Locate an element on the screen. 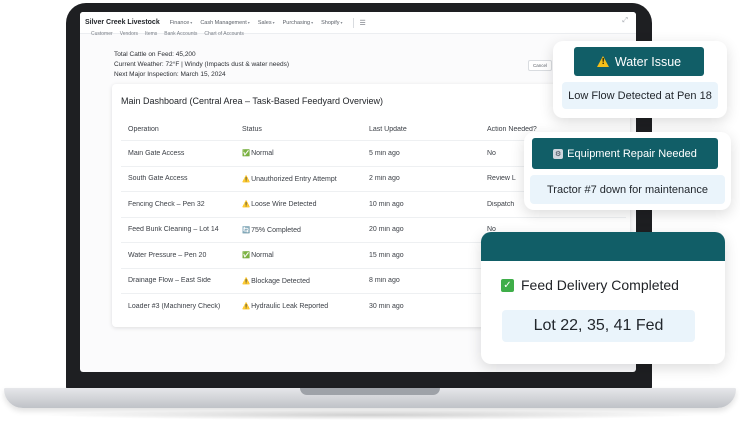  update-cell: 20 min ago is located at coordinates (386, 230).